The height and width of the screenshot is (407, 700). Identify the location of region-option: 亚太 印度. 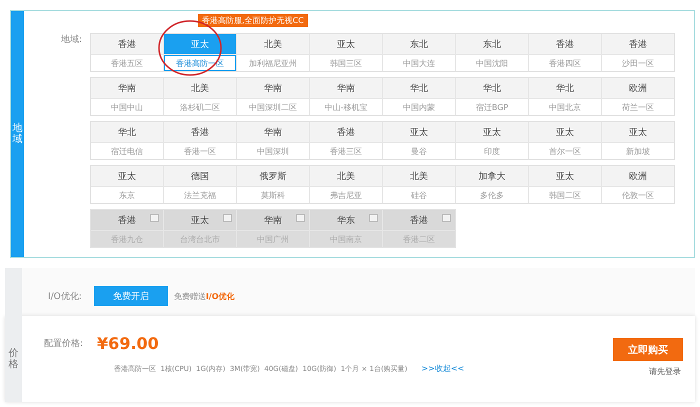
(491, 140).